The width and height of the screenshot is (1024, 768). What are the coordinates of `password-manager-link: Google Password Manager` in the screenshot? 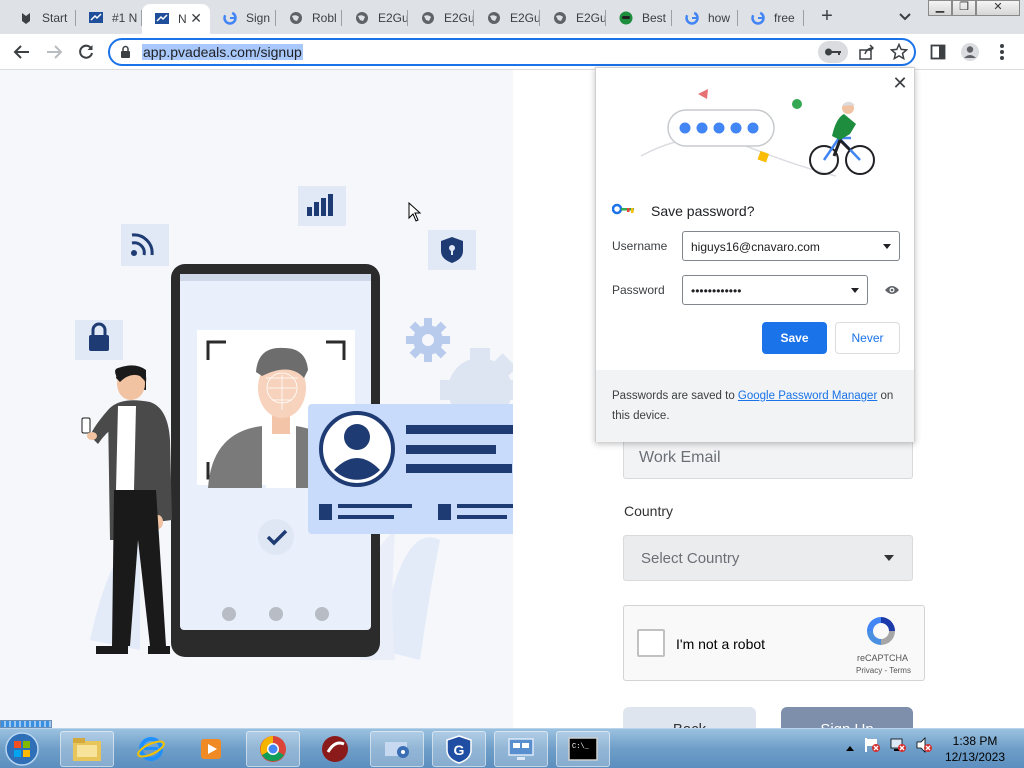 It's located at (807, 396).